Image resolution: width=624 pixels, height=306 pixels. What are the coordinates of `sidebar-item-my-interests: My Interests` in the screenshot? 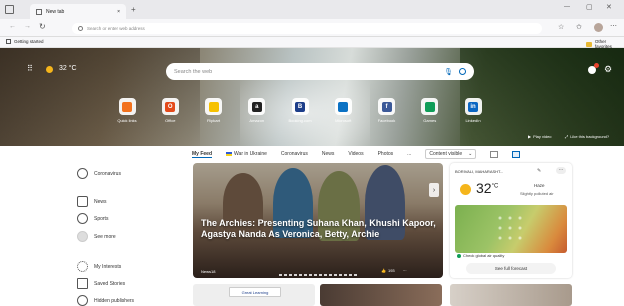 It's located at (99, 266).